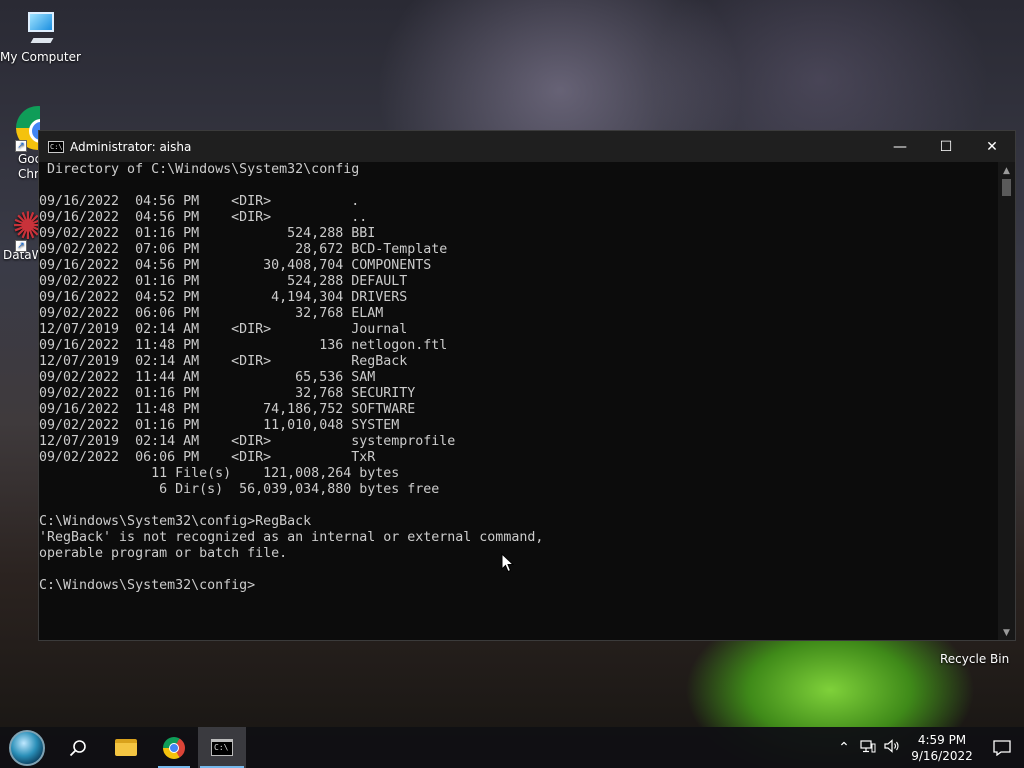 The width and height of the screenshot is (1024, 768). I want to click on chrome-icon, so click(174, 747).